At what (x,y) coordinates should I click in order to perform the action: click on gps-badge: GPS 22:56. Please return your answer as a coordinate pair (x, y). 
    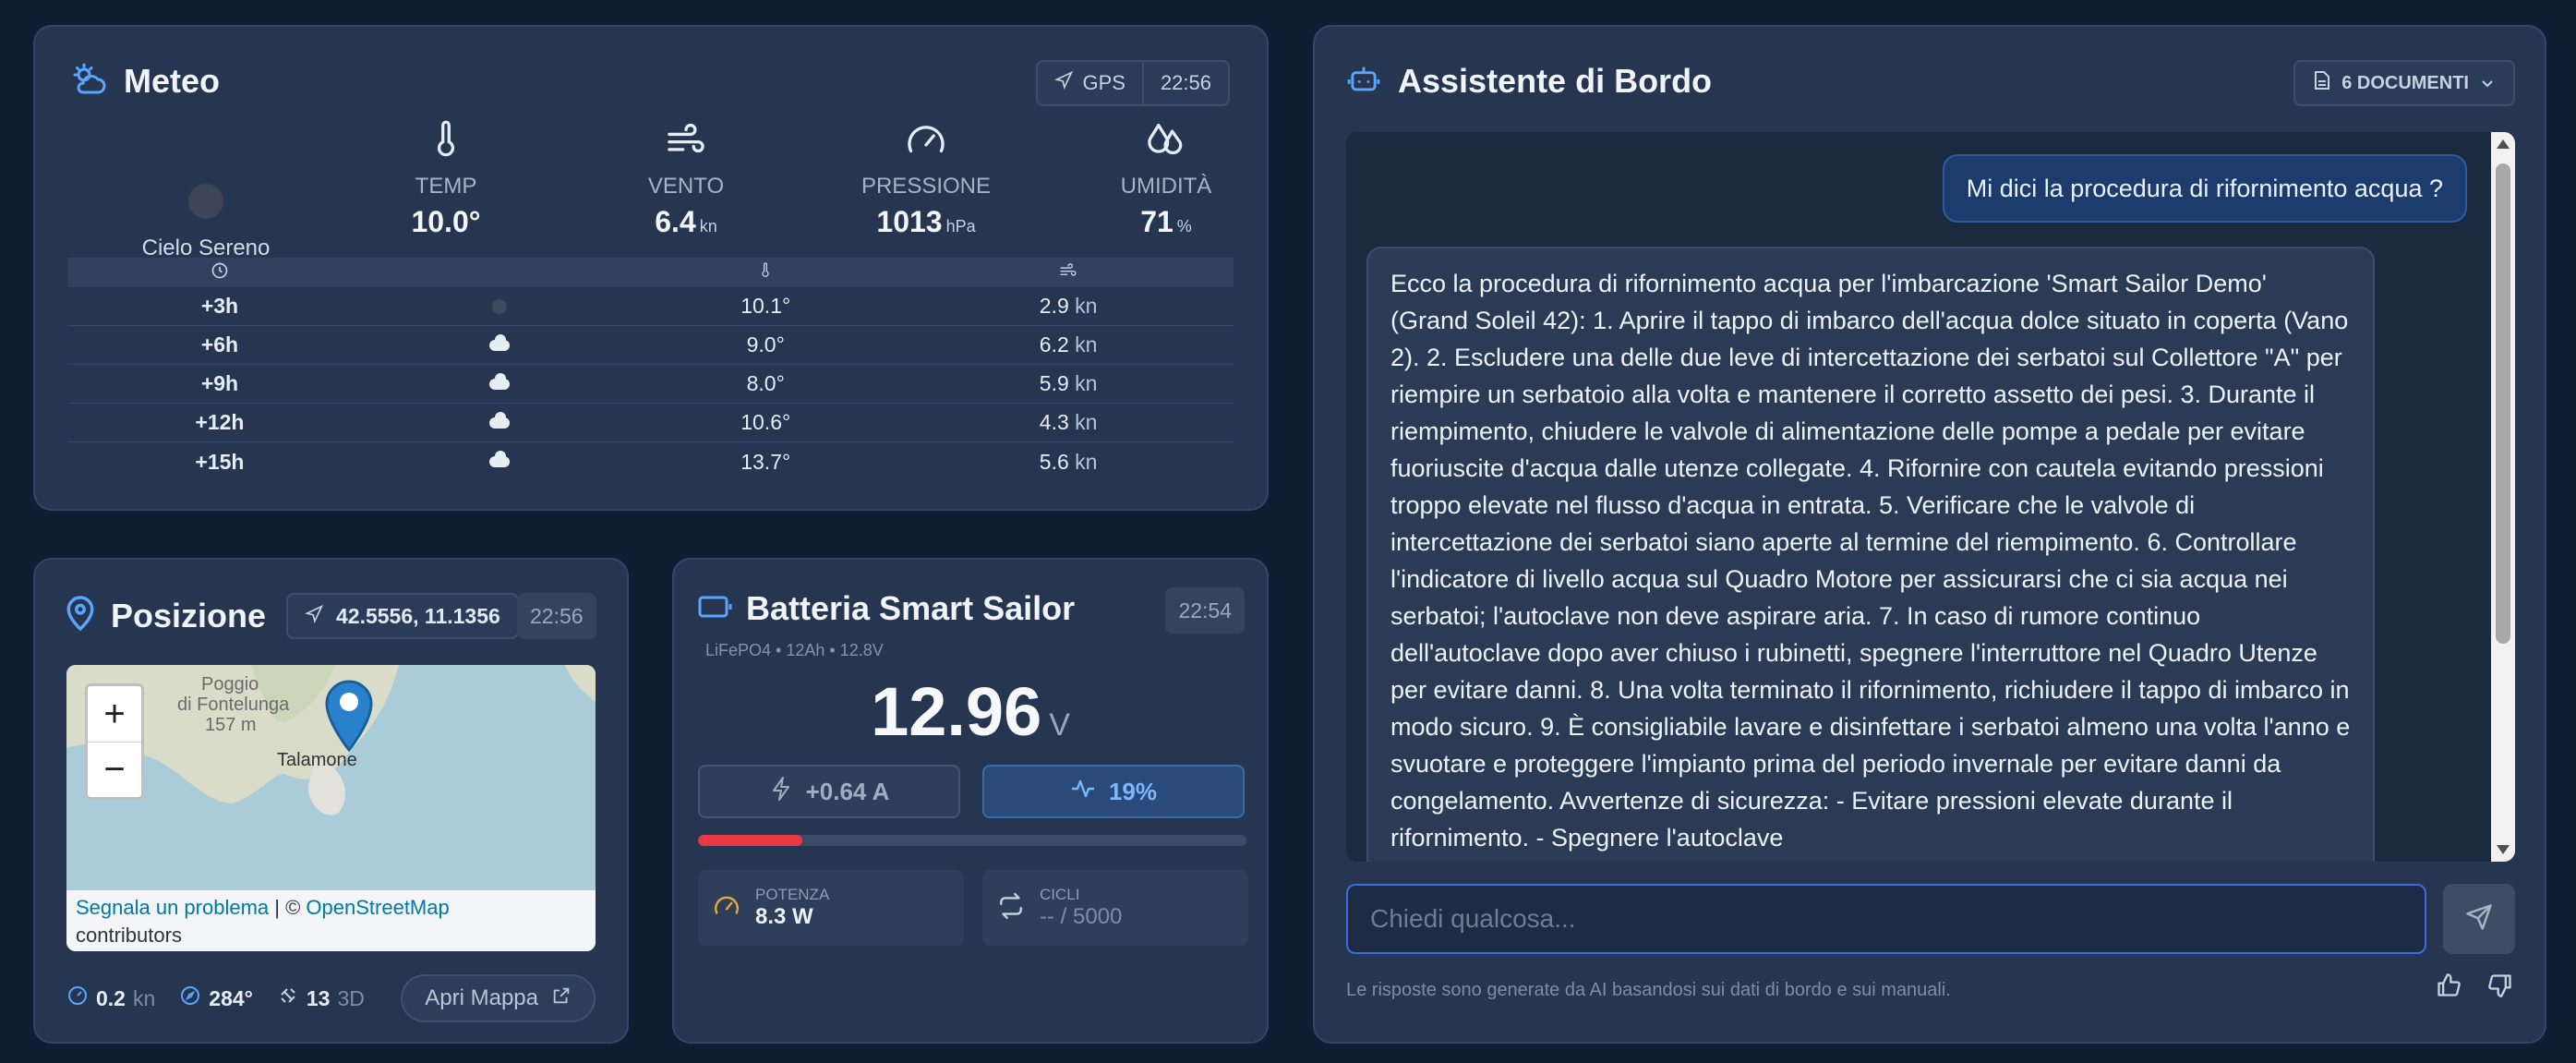
    Looking at the image, I should click on (1133, 83).